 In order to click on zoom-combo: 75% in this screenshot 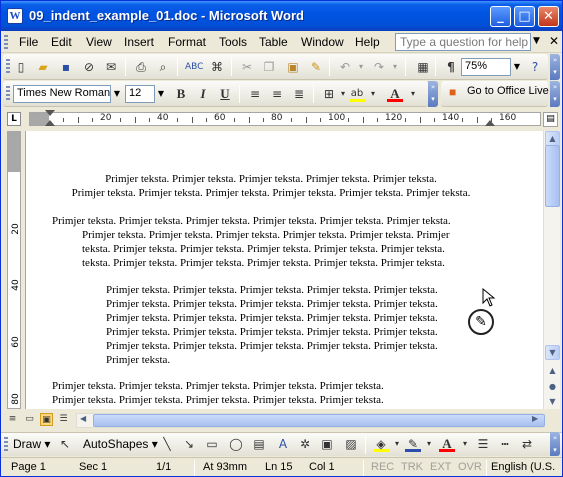, I will do `click(486, 67)`.